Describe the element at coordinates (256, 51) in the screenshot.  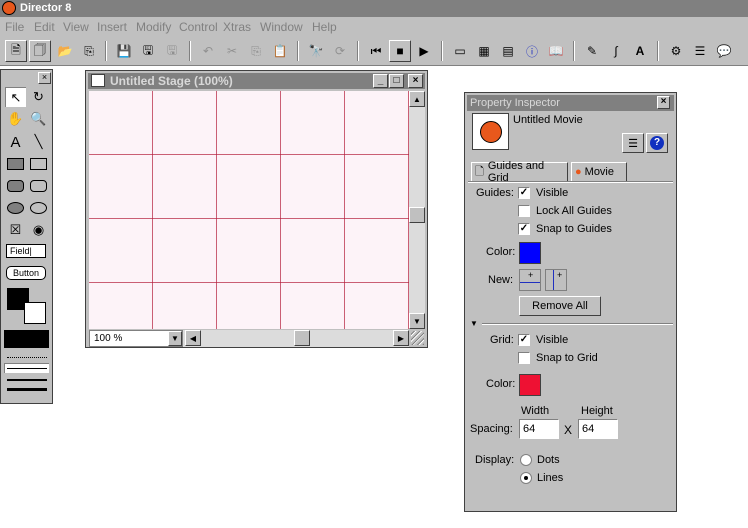
I see `copy-icon: ⎘` at that location.